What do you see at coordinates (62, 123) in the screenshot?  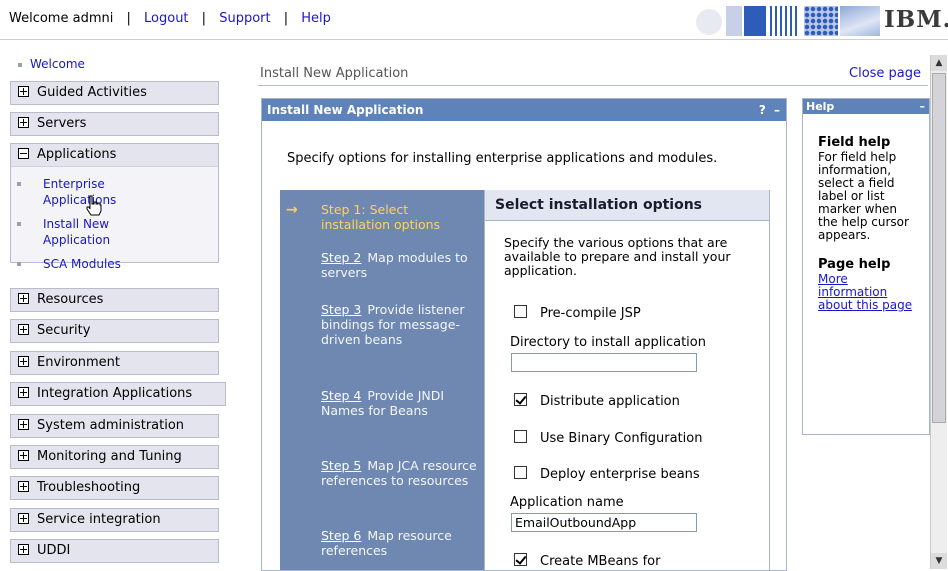 I see `category-label: Servers` at bounding box center [62, 123].